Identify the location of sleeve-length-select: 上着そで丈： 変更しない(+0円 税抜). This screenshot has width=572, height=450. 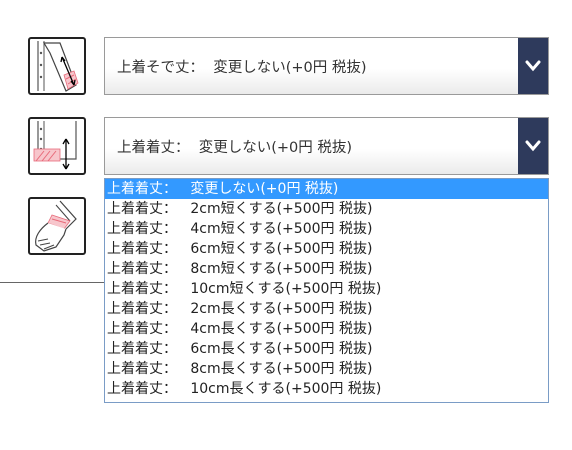
(326, 66).